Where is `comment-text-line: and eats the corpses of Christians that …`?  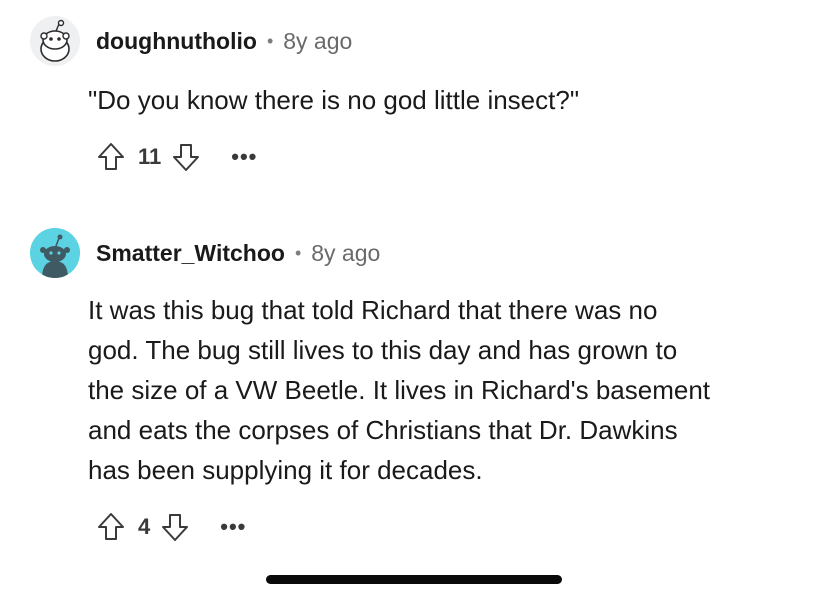 comment-text-line: and eats the corpses of Christians that … is located at coordinates (383, 430).